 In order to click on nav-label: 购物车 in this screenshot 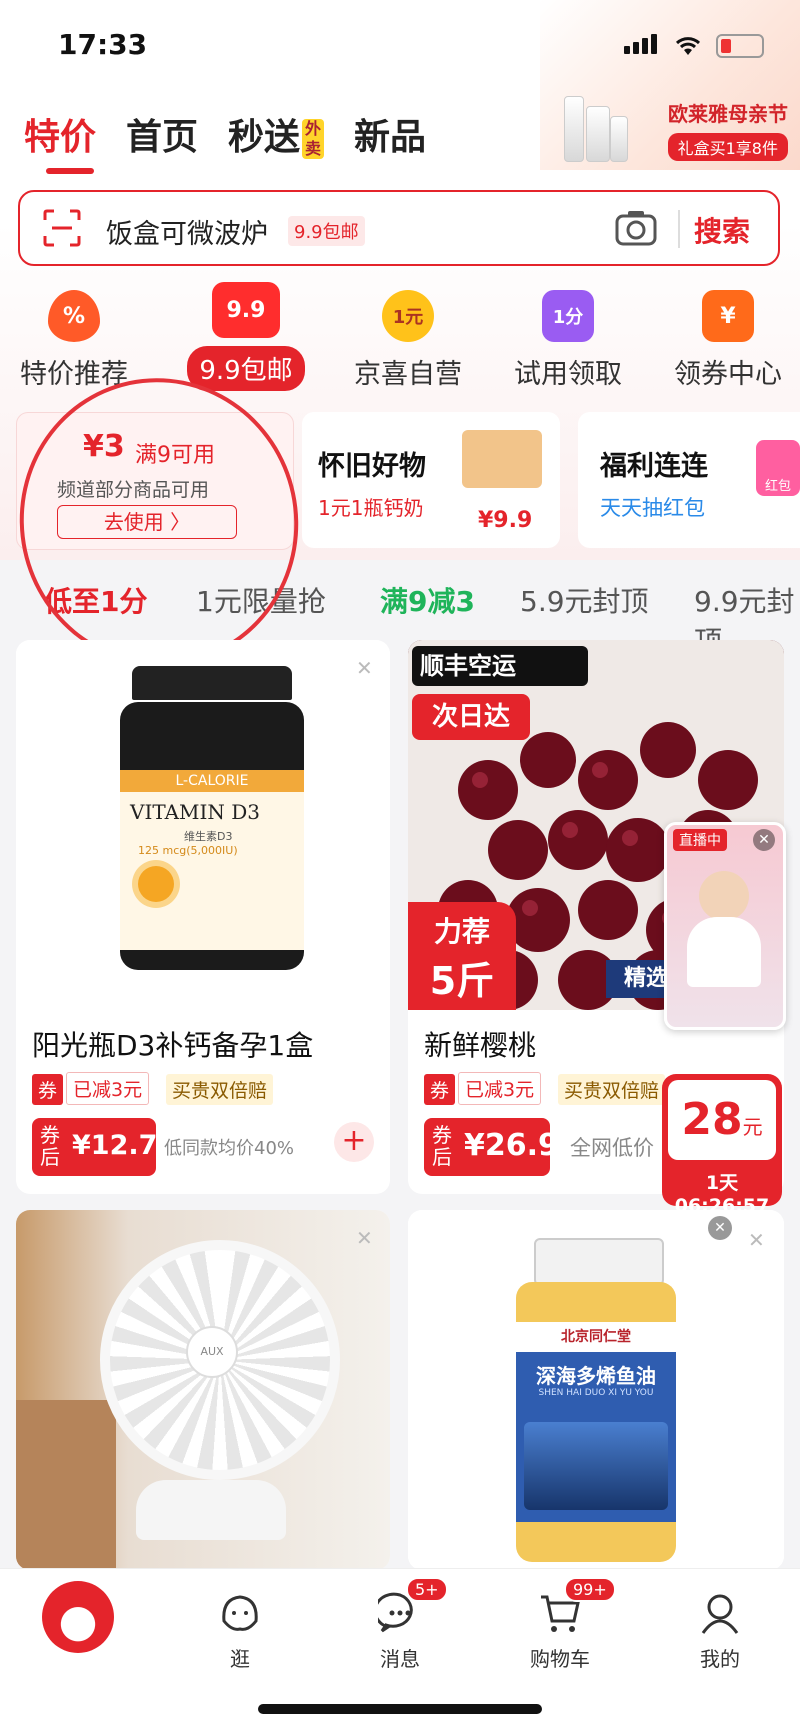, I will do `click(560, 1659)`.